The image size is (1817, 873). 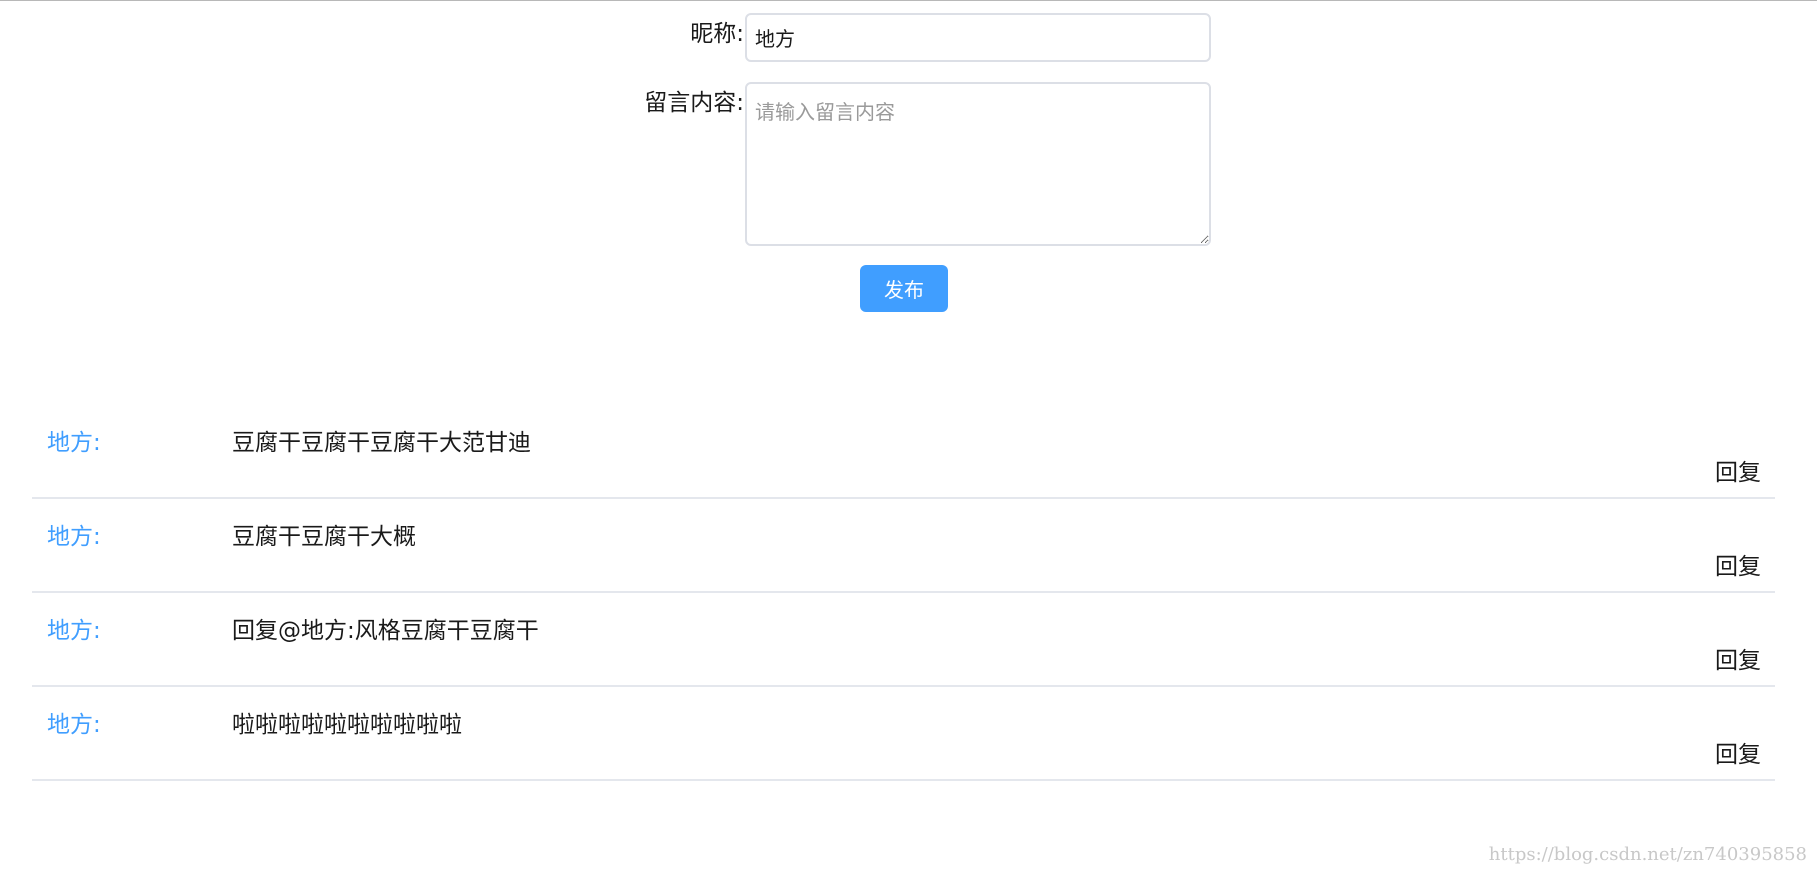 What do you see at coordinates (717, 34) in the screenshot?
I see `nickname-label: 昵称:` at bounding box center [717, 34].